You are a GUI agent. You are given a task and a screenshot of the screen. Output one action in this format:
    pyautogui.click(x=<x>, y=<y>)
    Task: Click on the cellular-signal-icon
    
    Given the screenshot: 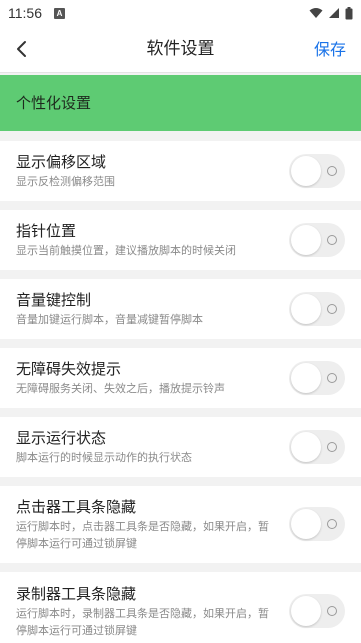 What is the action you would take?
    pyautogui.click(x=334, y=13)
    